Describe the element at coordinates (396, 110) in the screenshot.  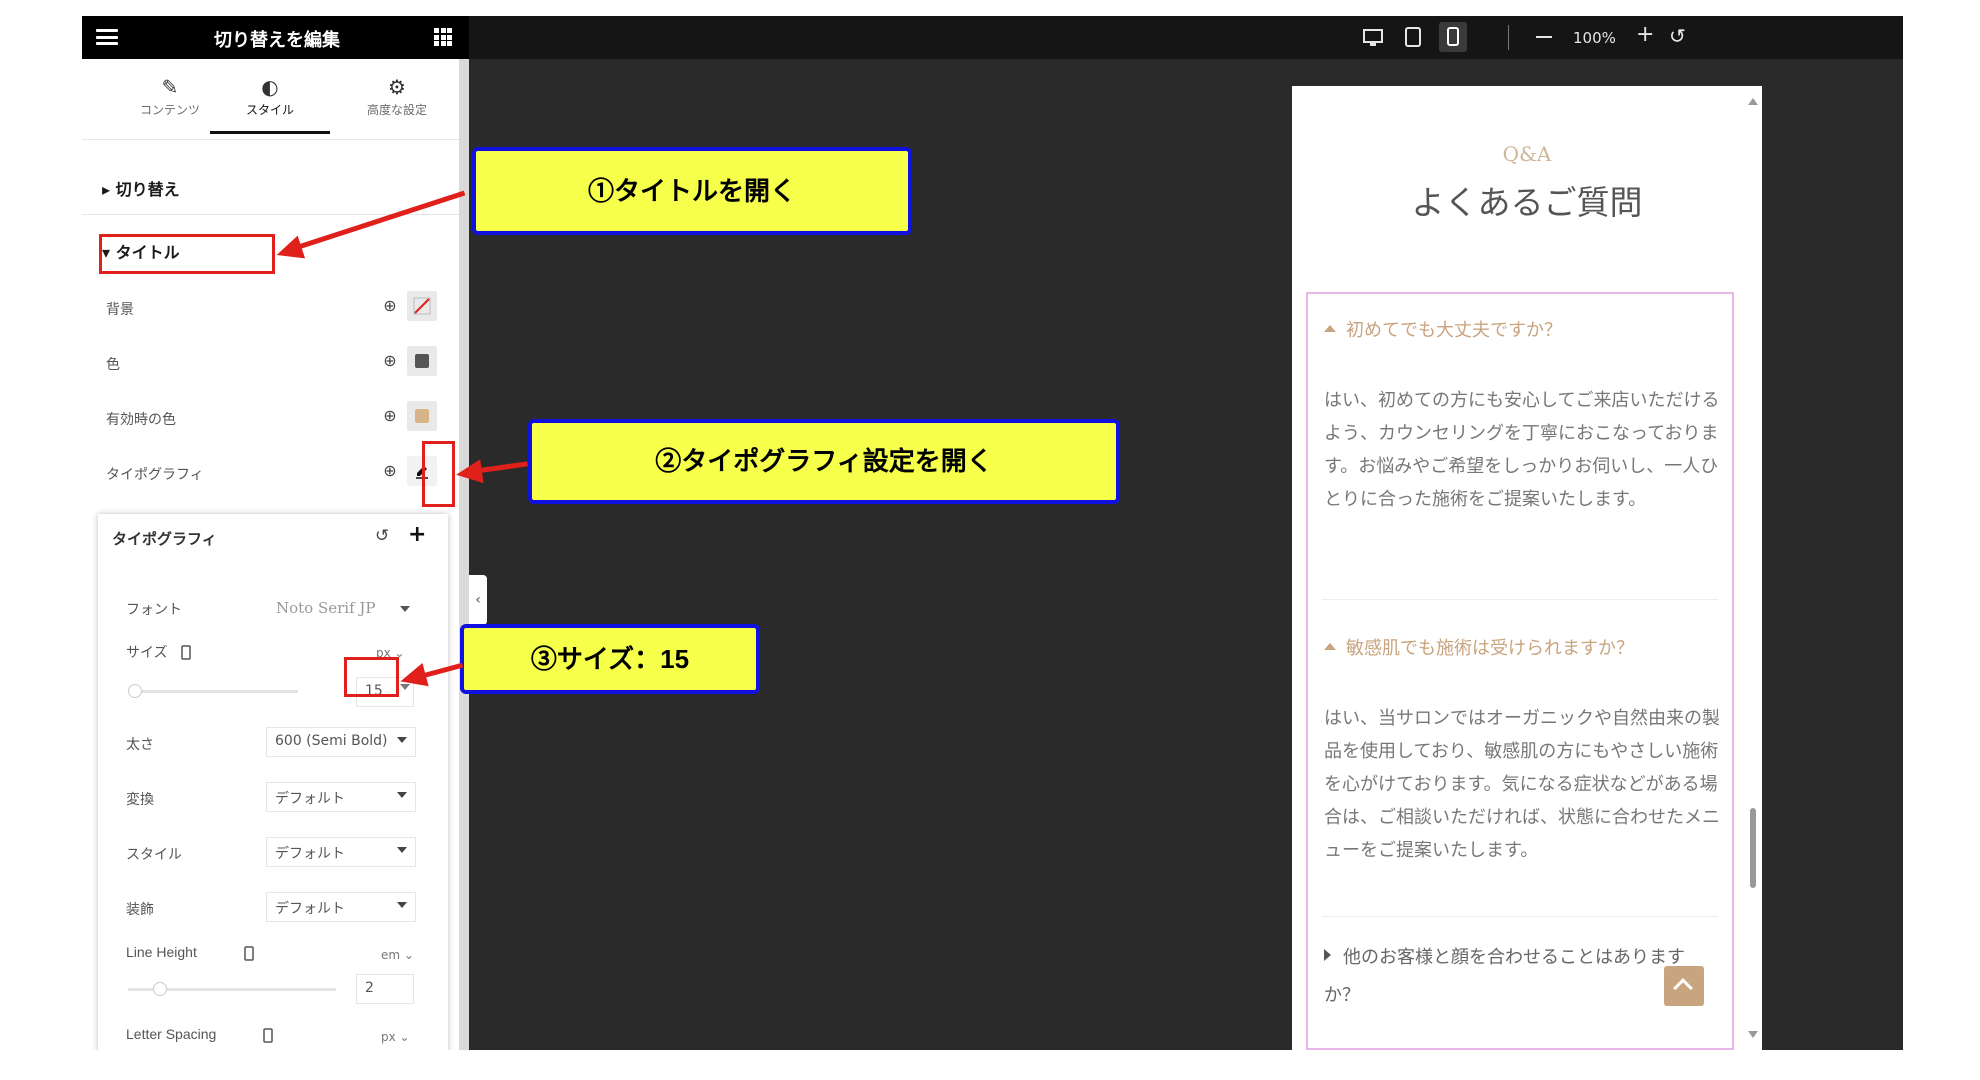
I see `tab-advanced-label: 高度な設定` at that location.